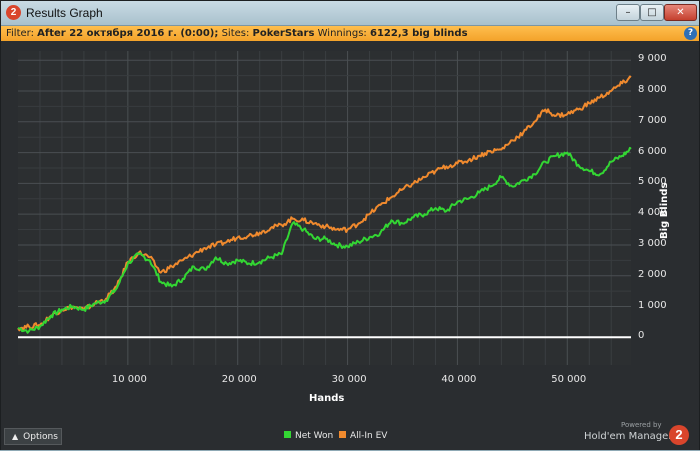 The image size is (700, 451). Describe the element at coordinates (652, 59) in the screenshot. I see `y-tick-label: 9 000` at that location.